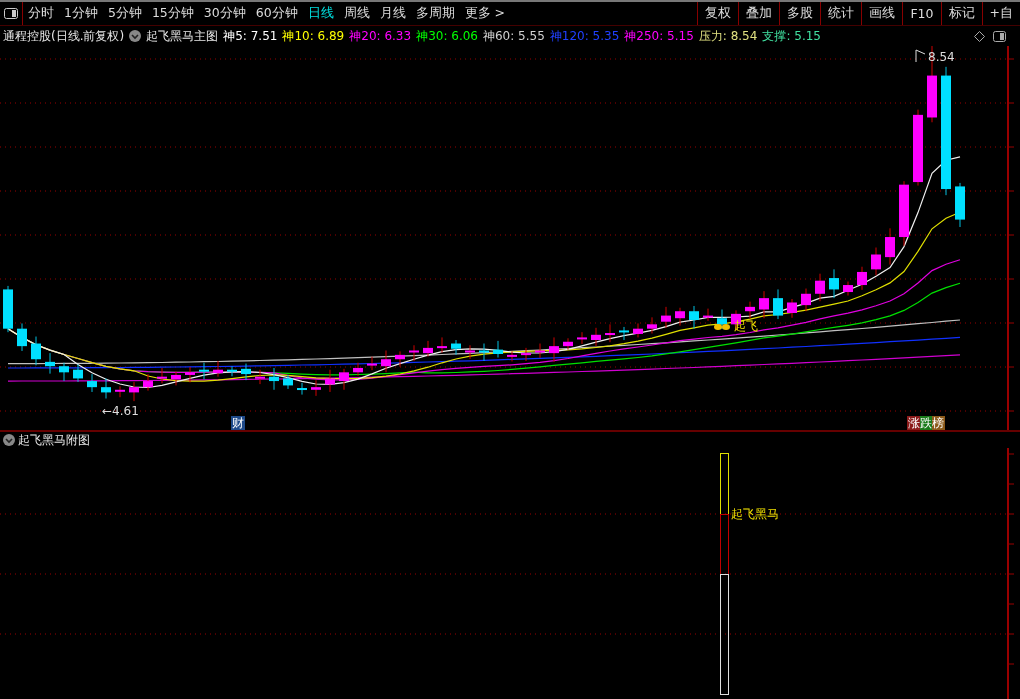  What do you see at coordinates (1000, 13) in the screenshot?
I see `toolbar-button: +自` at bounding box center [1000, 13].